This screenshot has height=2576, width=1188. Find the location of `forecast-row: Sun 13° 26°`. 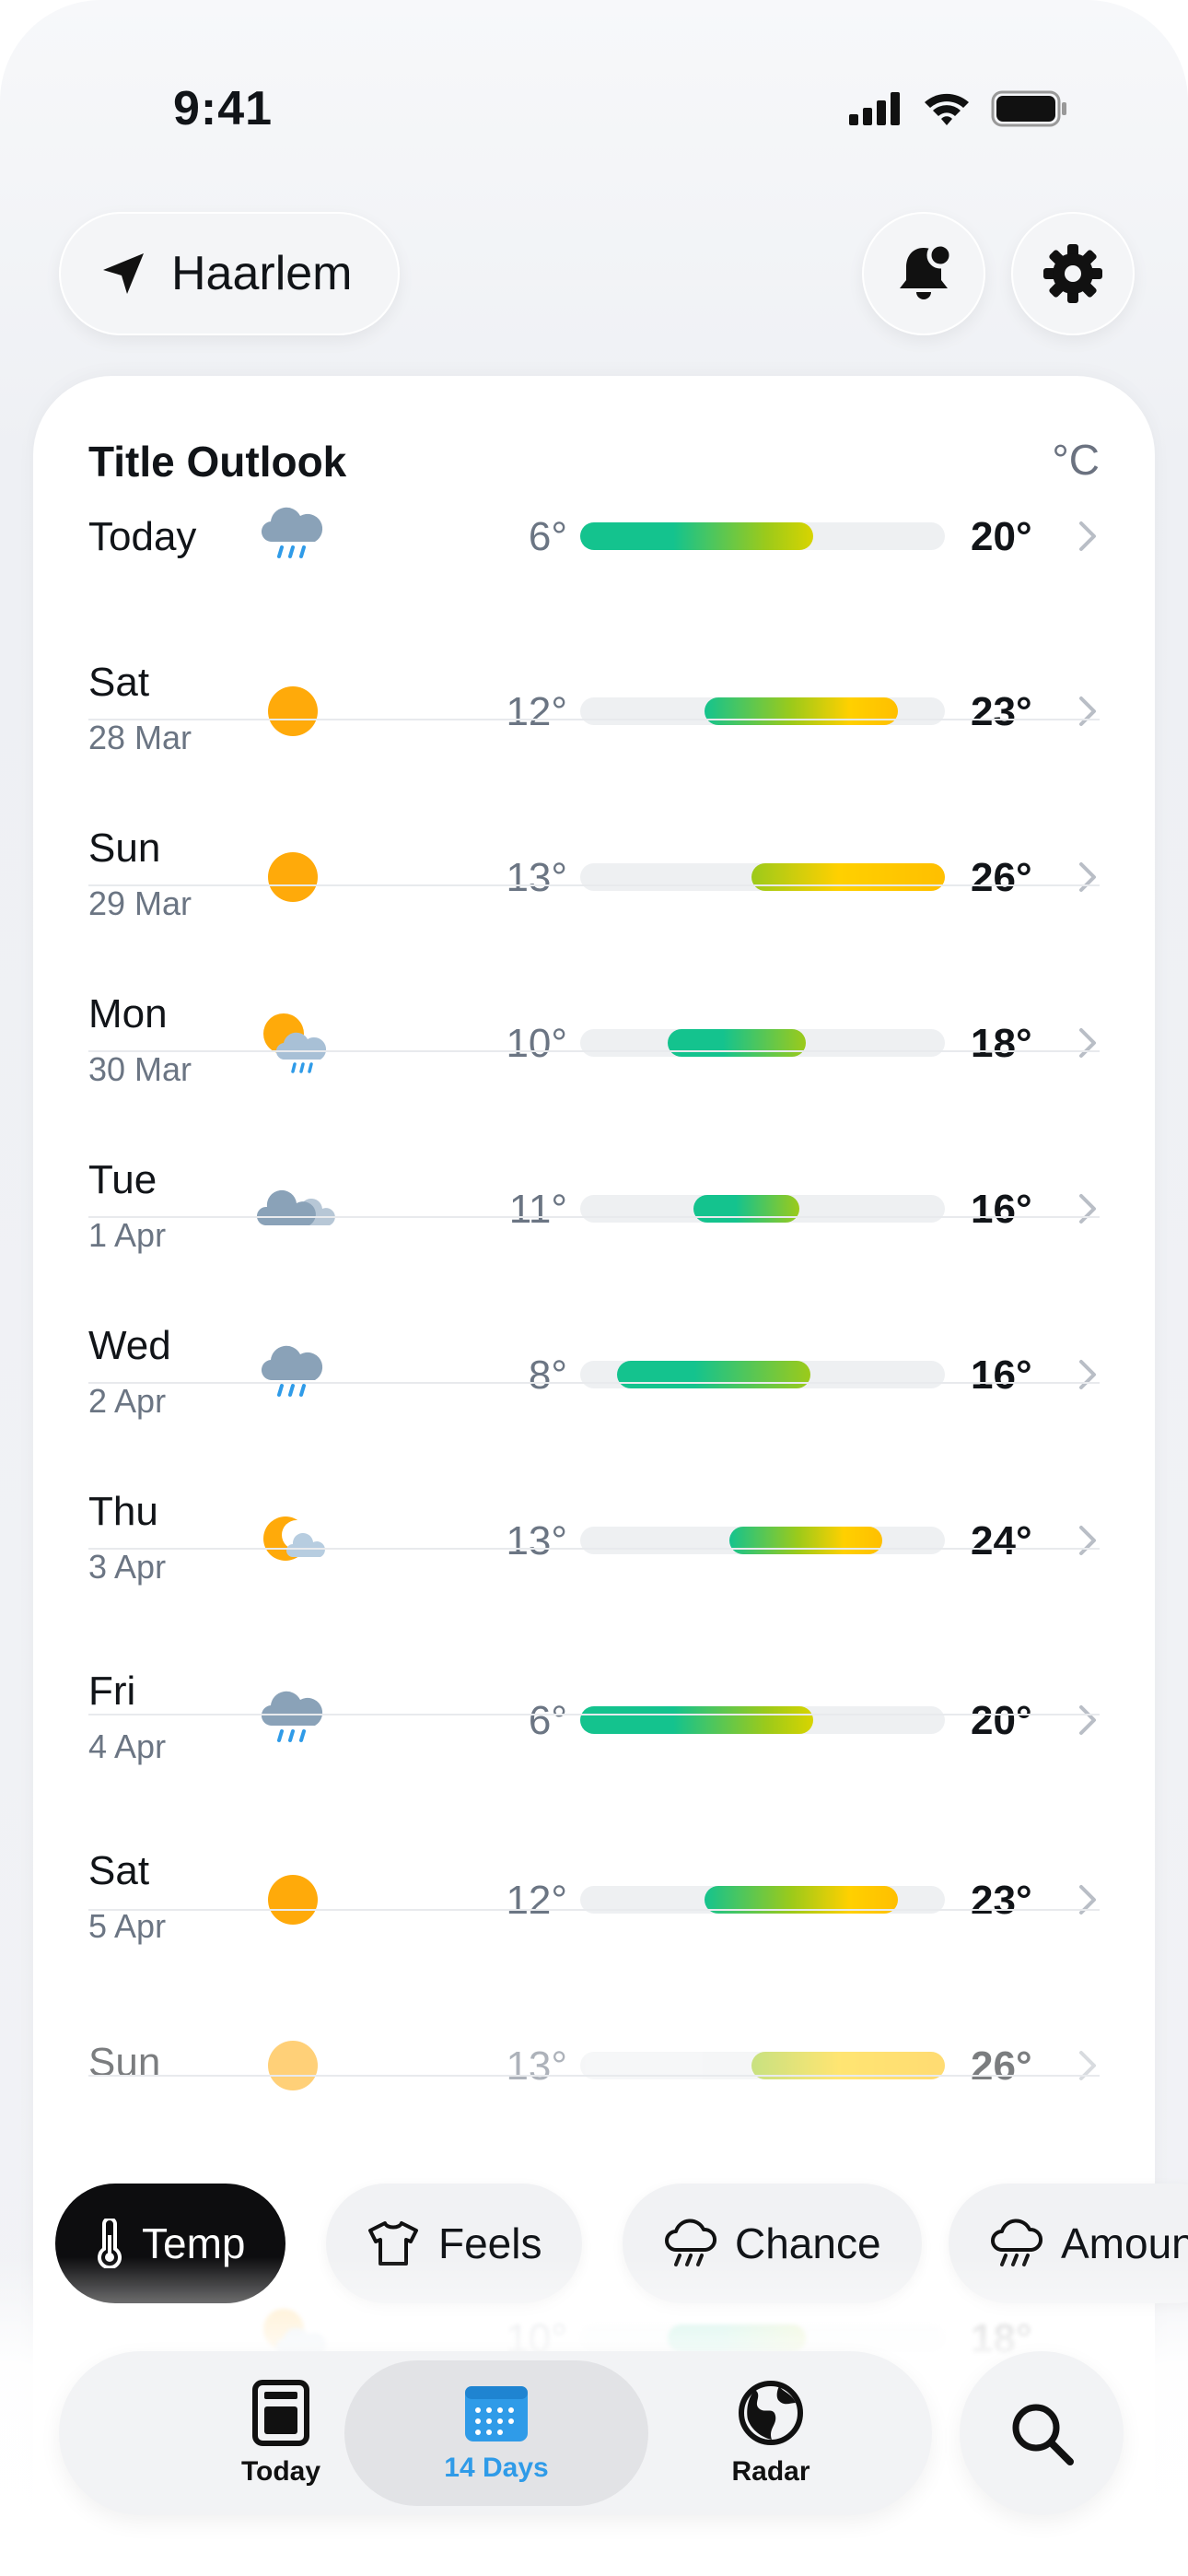

forecast-row: Sun 13° 26° is located at coordinates (594, 2083).